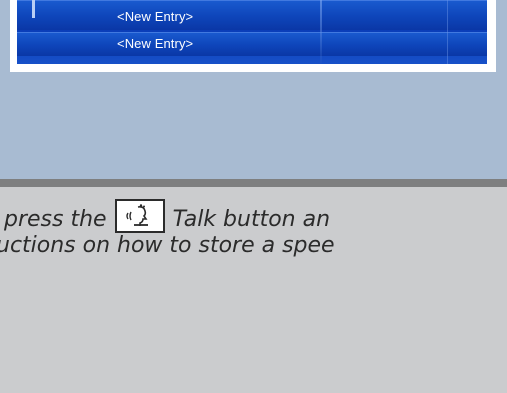 The width and height of the screenshot is (507, 393). I want to click on instruction-line-1: press the Talk button an, so click(167, 216).